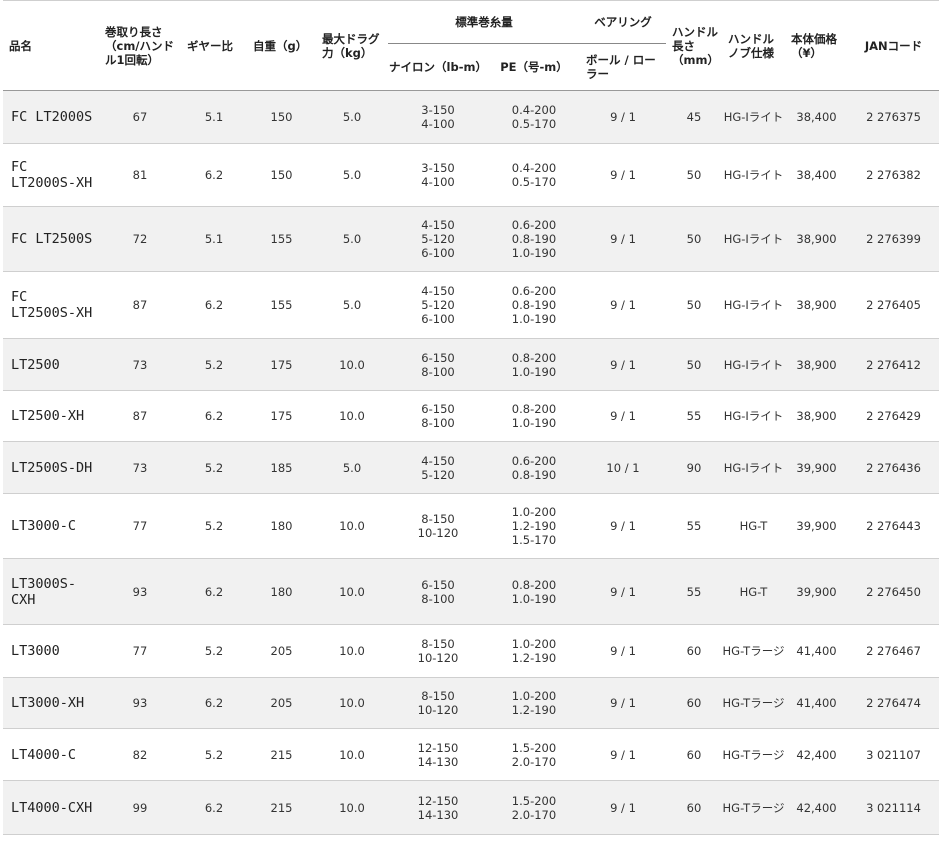 Image resolution: width=942 pixels, height=842 pixels. Describe the element at coordinates (140, 239) in the screenshot. I see `cell-retrieve: 72` at that location.